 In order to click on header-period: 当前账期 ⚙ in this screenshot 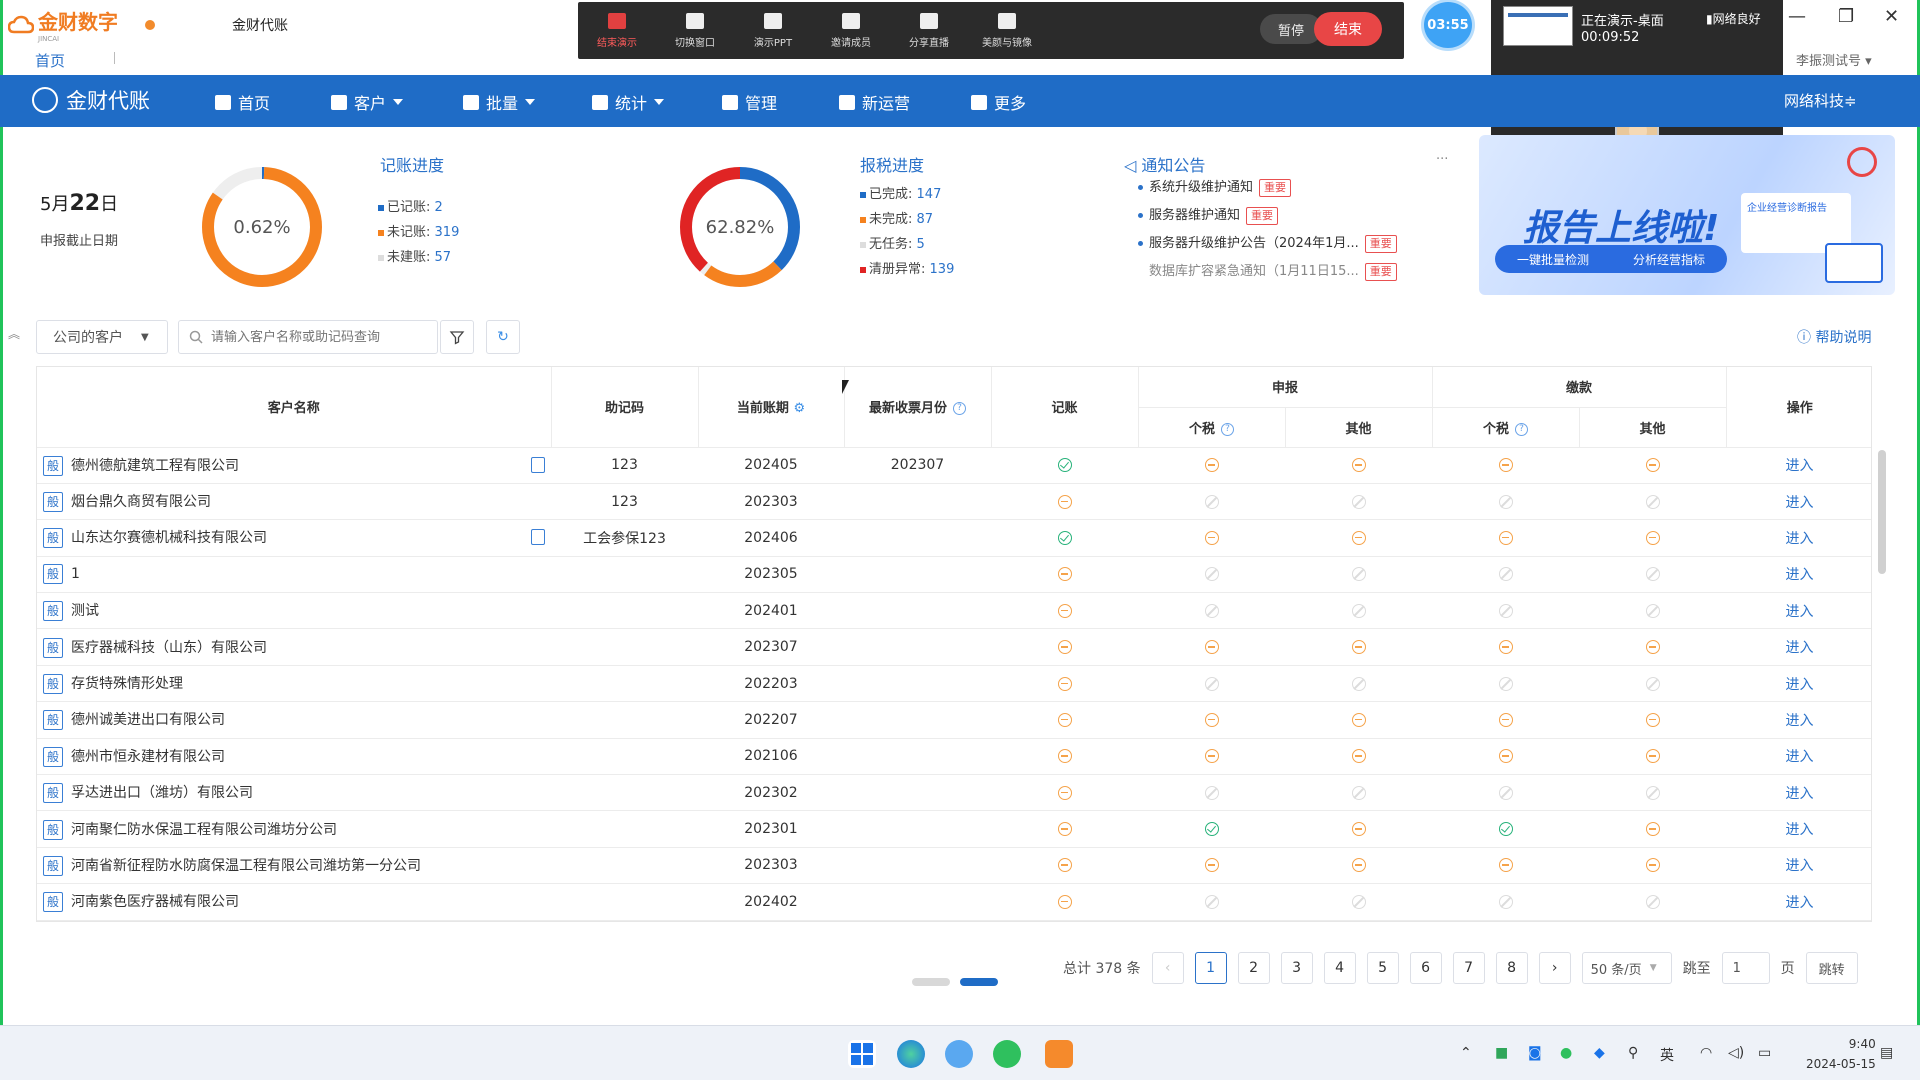, I will do `click(771, 407)`.